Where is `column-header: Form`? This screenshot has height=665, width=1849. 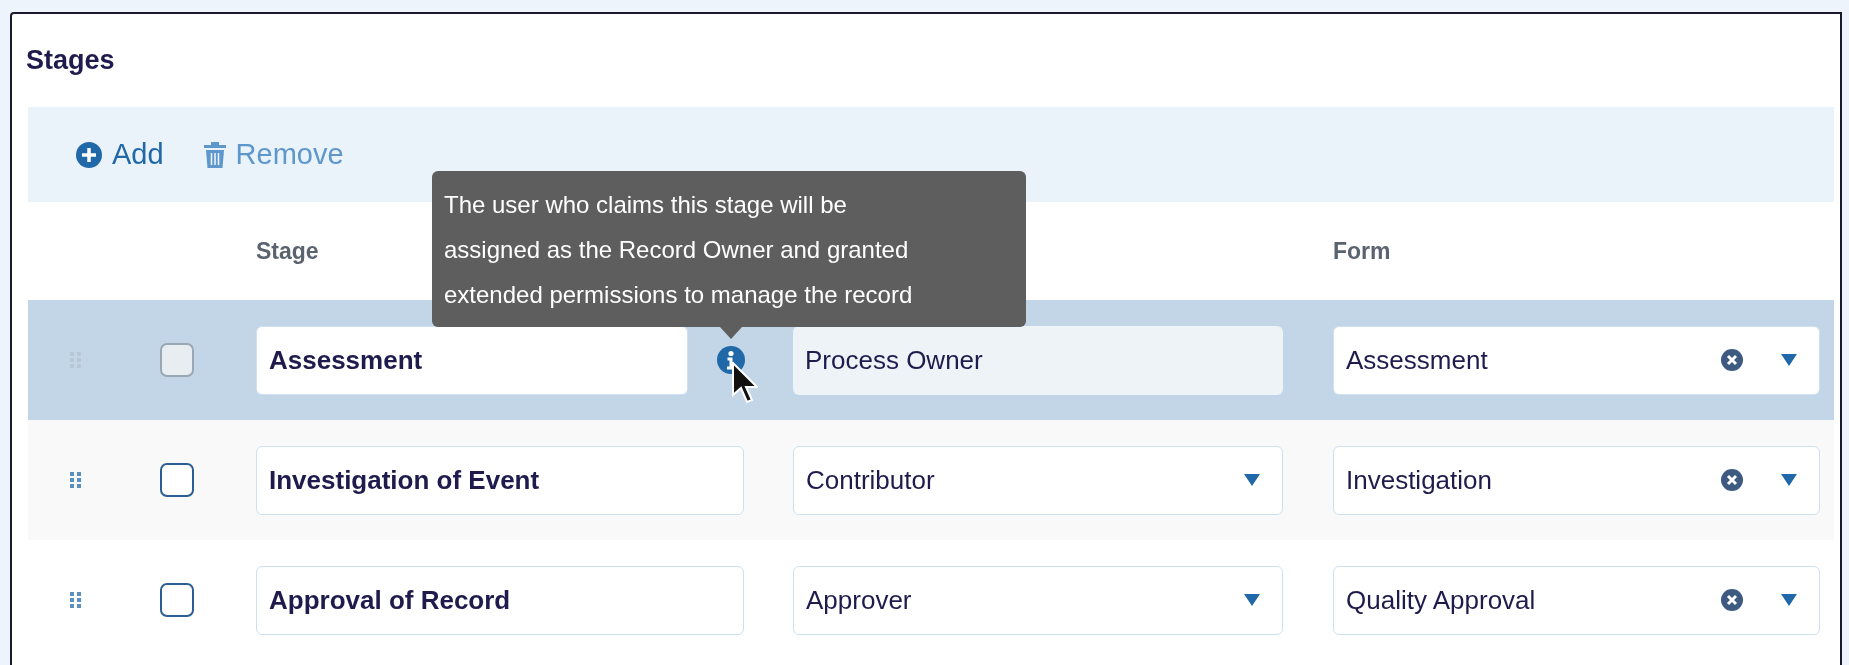 column-header: Form is located at coordinates (1362, 251).